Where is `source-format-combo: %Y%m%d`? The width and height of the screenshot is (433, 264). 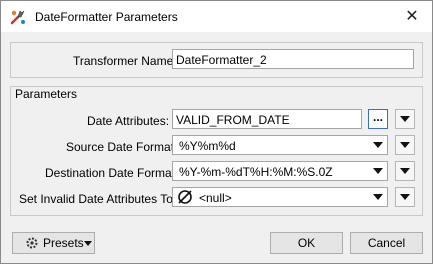 source-format-combo: %Y%m%d is located at coordinates (280, 145).